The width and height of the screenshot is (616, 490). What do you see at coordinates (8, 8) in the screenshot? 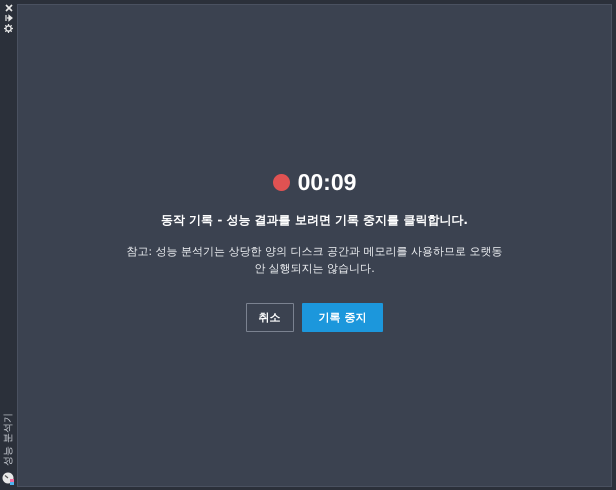
I see `close-icon` at bounding box center [8, 8].